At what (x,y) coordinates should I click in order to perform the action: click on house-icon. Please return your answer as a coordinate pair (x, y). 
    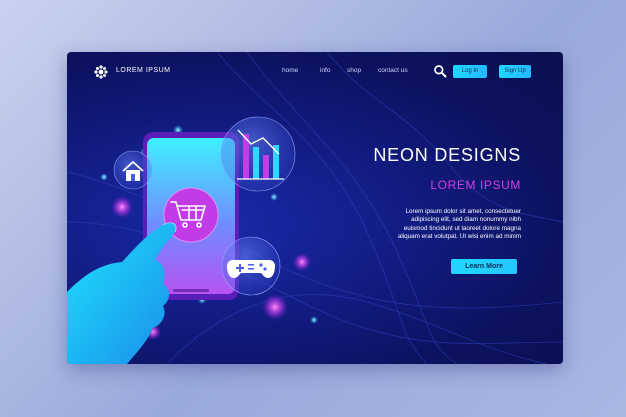
    Looking at the image, I should click on (133, 170).